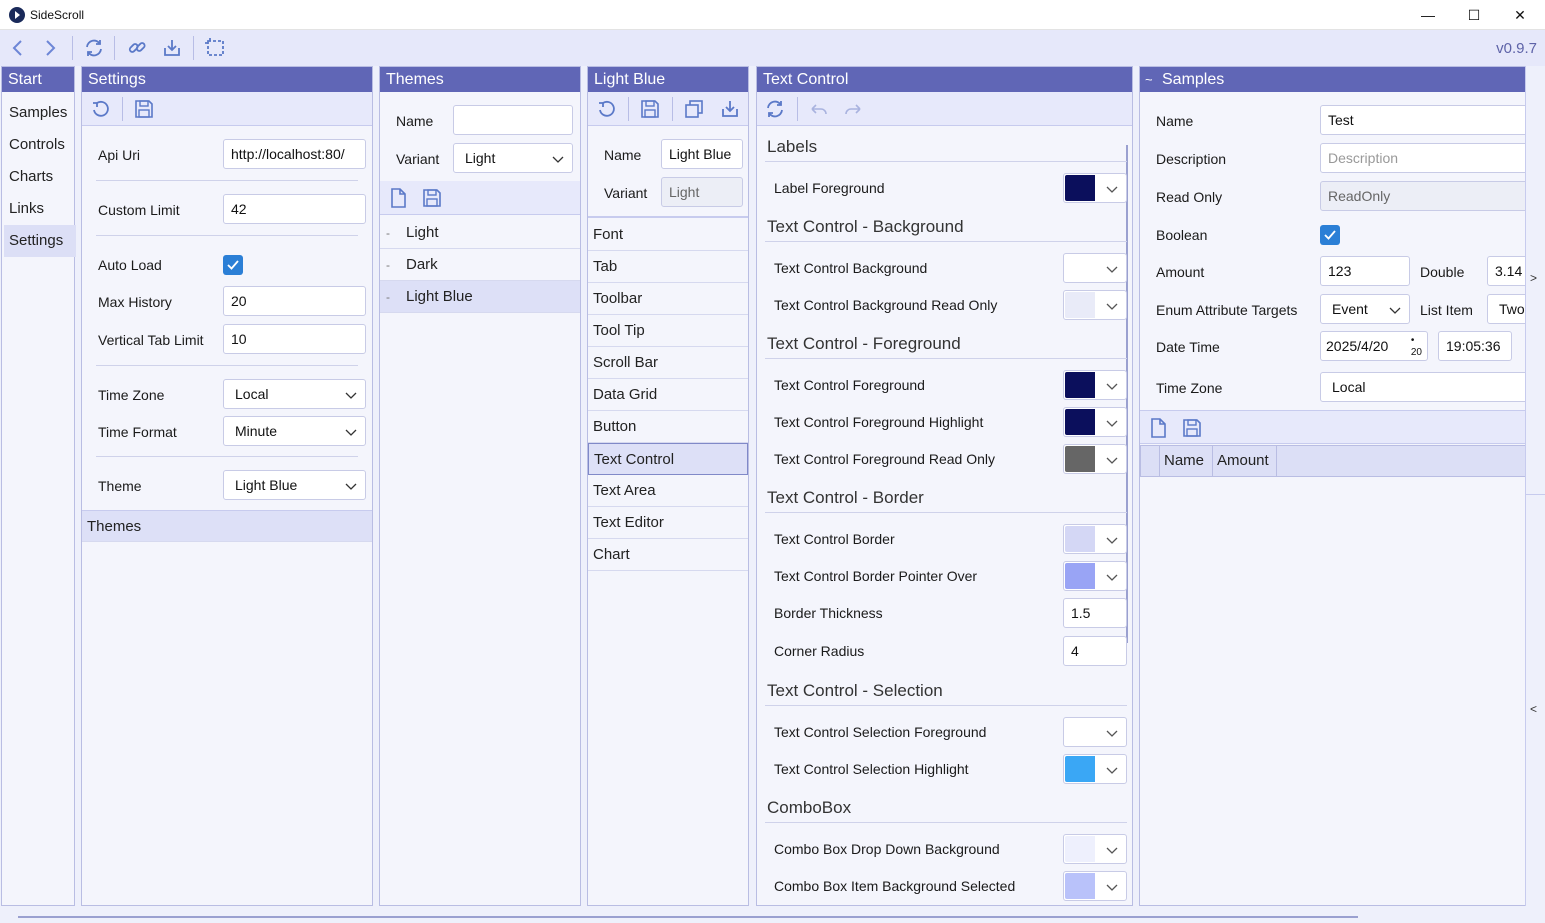 The width and height of the screenshot is (1545, 923). Describe the element at coordinates (215, 48) in the screenshot. I see `snapshot-icon` at that location.